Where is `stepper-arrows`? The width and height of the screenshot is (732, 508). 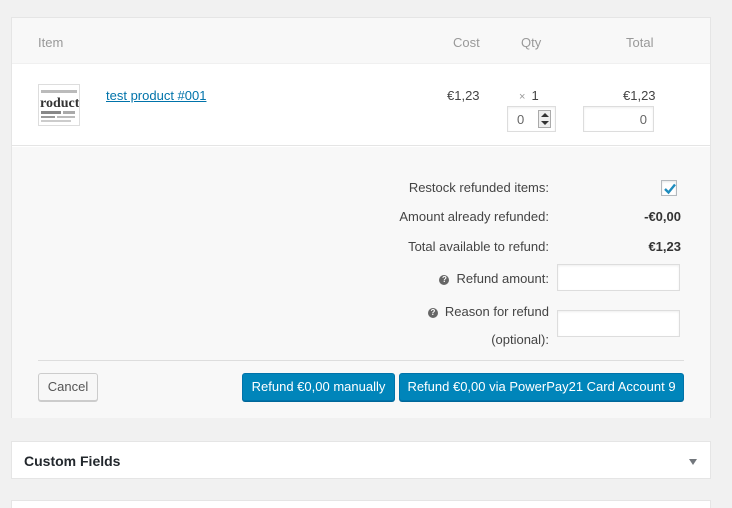
stepper-arrows is located at coordinates (544, 119).